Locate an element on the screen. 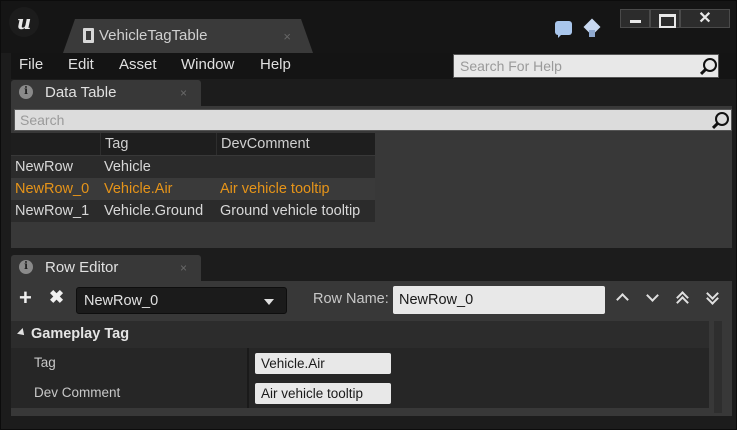 The height and width of the screenshot is (430, 737). feedback-chat-icon is located at coordinates (563, 29).